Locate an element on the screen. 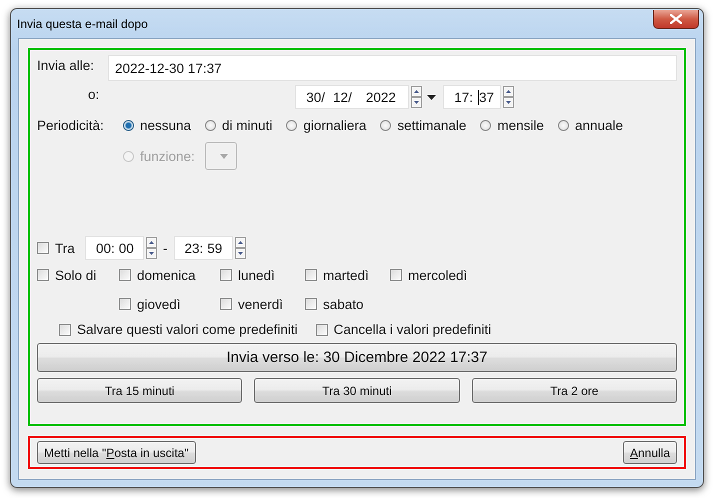 The height and width of the screenshot is (498, 714). checkbox-label: domenica is located at coordinates (166, 275).